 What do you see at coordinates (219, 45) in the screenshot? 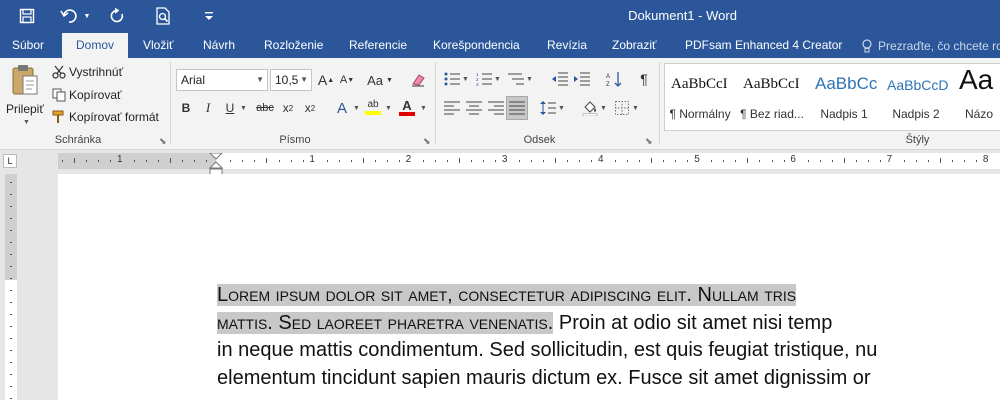
I see `tab-design: Návrh` at bounding box center [219, 45].